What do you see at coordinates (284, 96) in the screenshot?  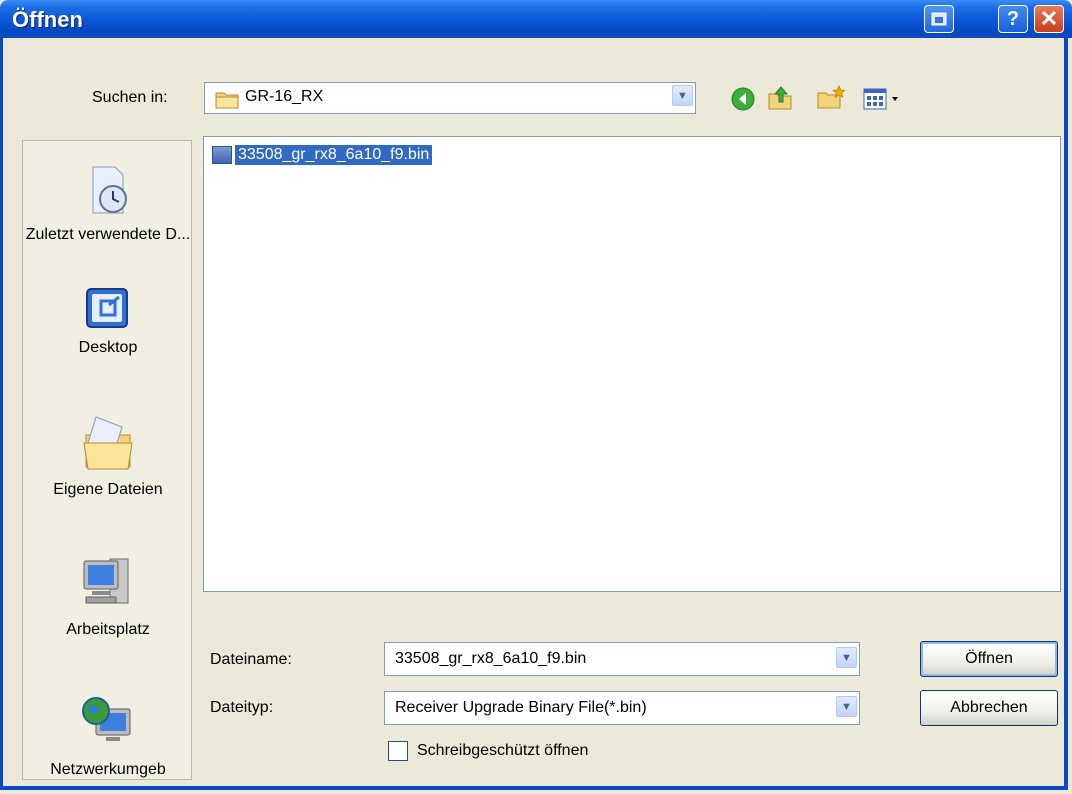 I see `lookin-value: GR-16_RX` at bounding box center [284, 96].